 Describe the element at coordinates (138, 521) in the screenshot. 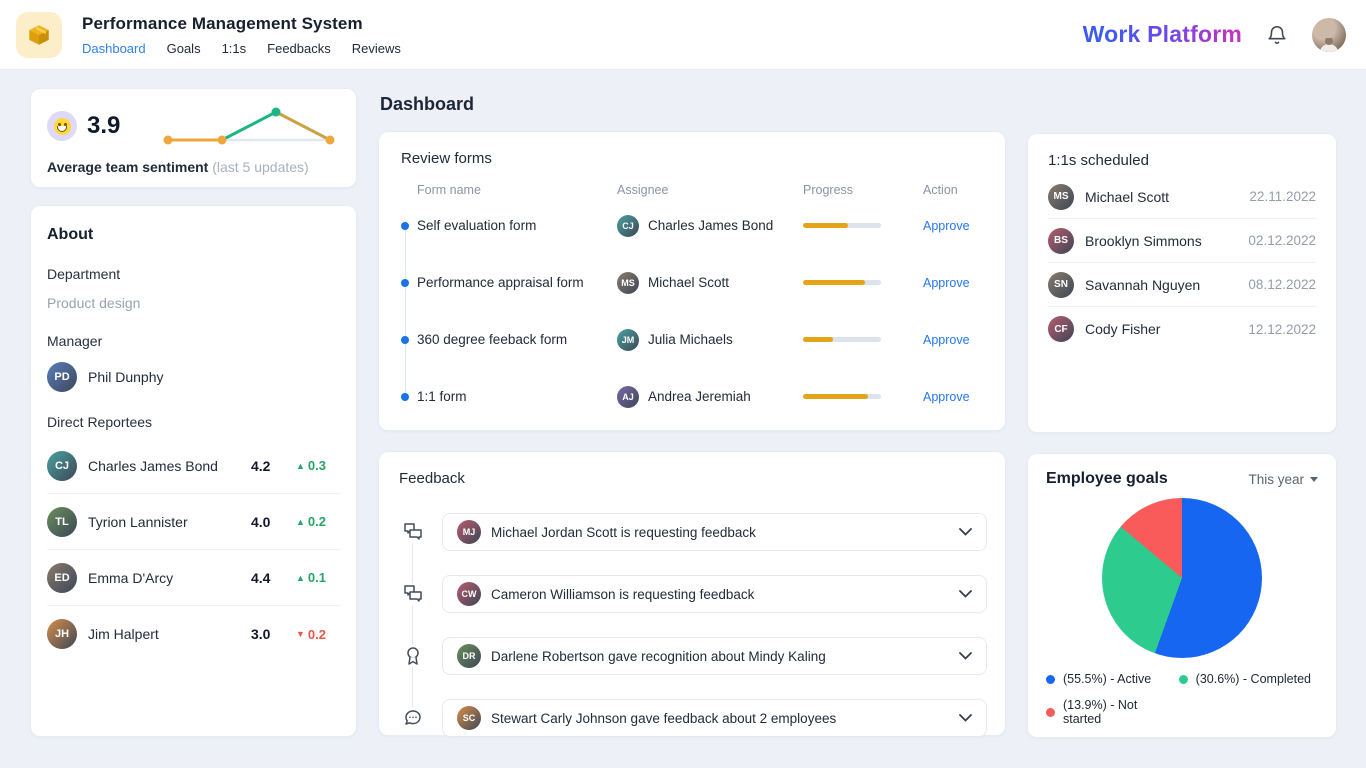

I see `reportee-name: Tyrion Lannister` at that location.